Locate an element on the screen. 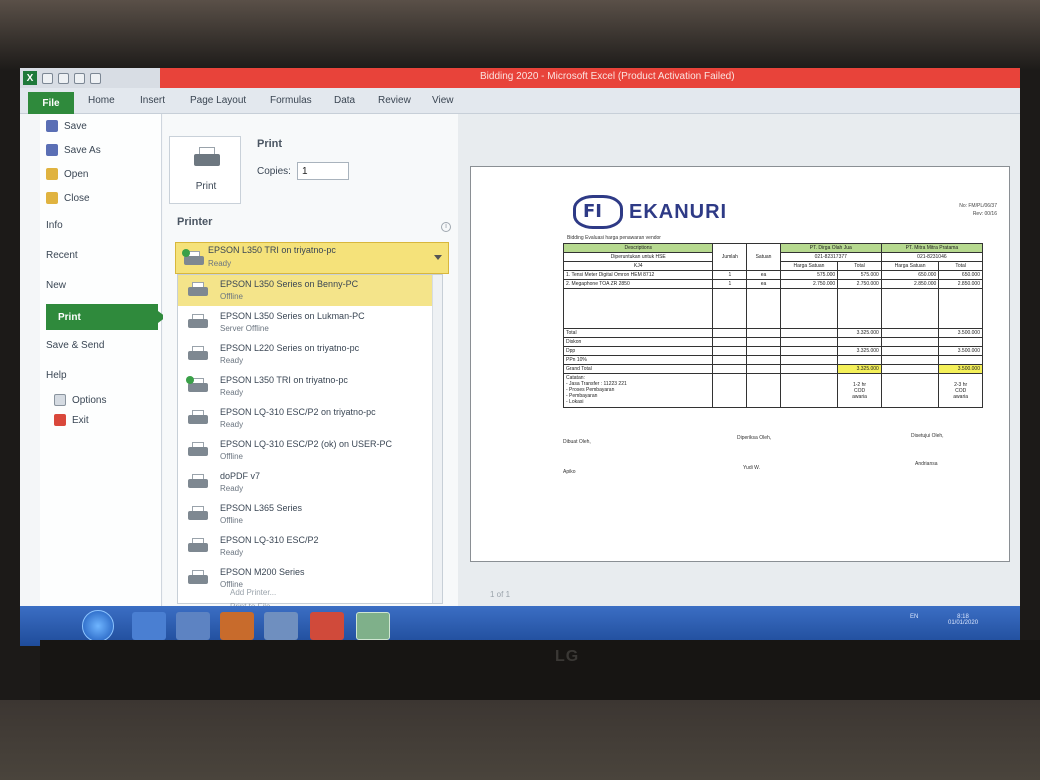 The width and height of the screenshot is (1040, 780). doc-subtitle: Bidding Evaluasi harga penawaran vendor is located at coordinates (614, 238).